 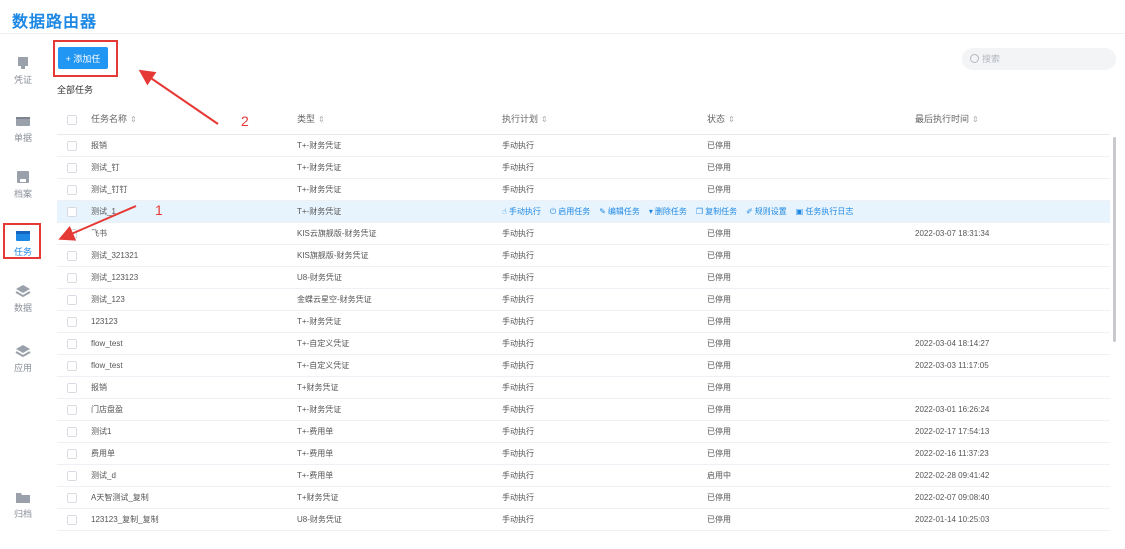 I want to click on action-3: ▾ 删除任务, so click(x=668, y=211).